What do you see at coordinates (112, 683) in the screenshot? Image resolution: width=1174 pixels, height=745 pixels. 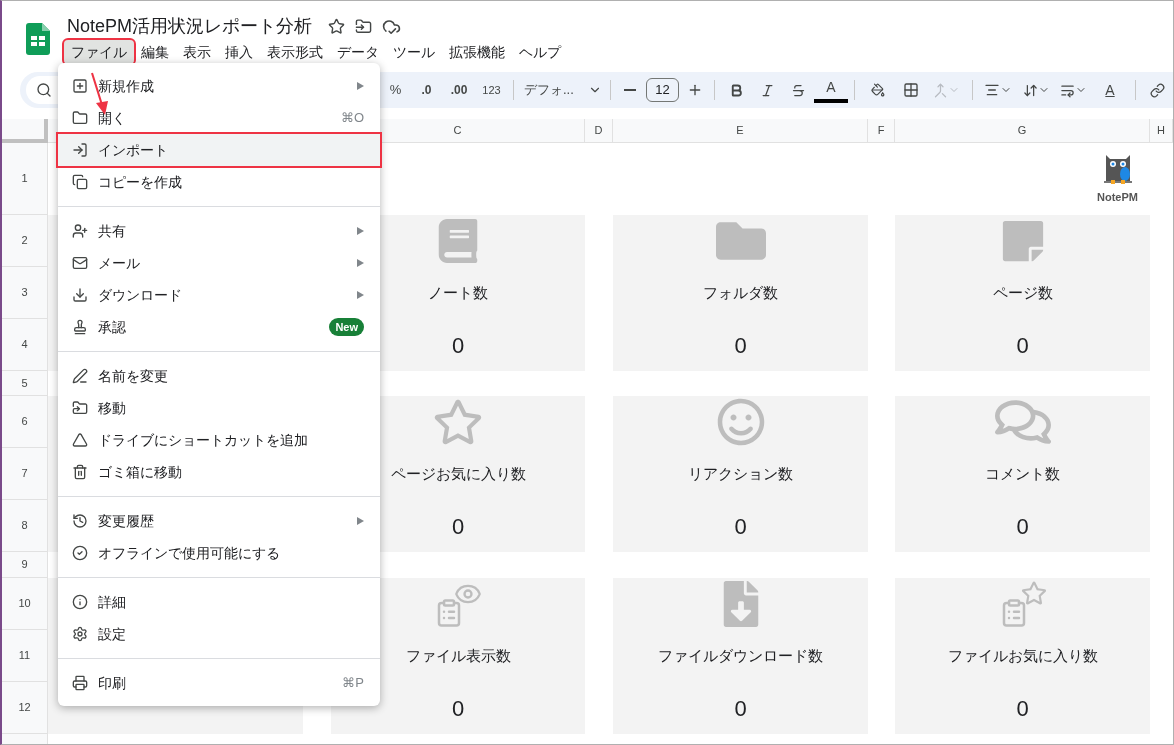 I see `menu-item-label: 印刷` at bounding box center [112, 683].